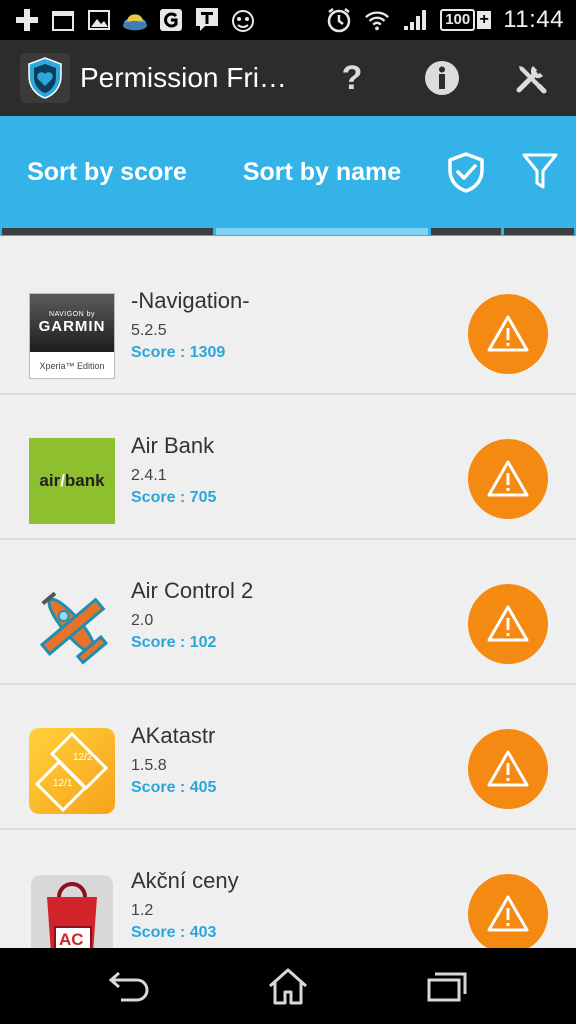 Image resolution: width=576 pixels, height=1024 pixels. I want to click on app-score: Score : 403, so click(174, 932).